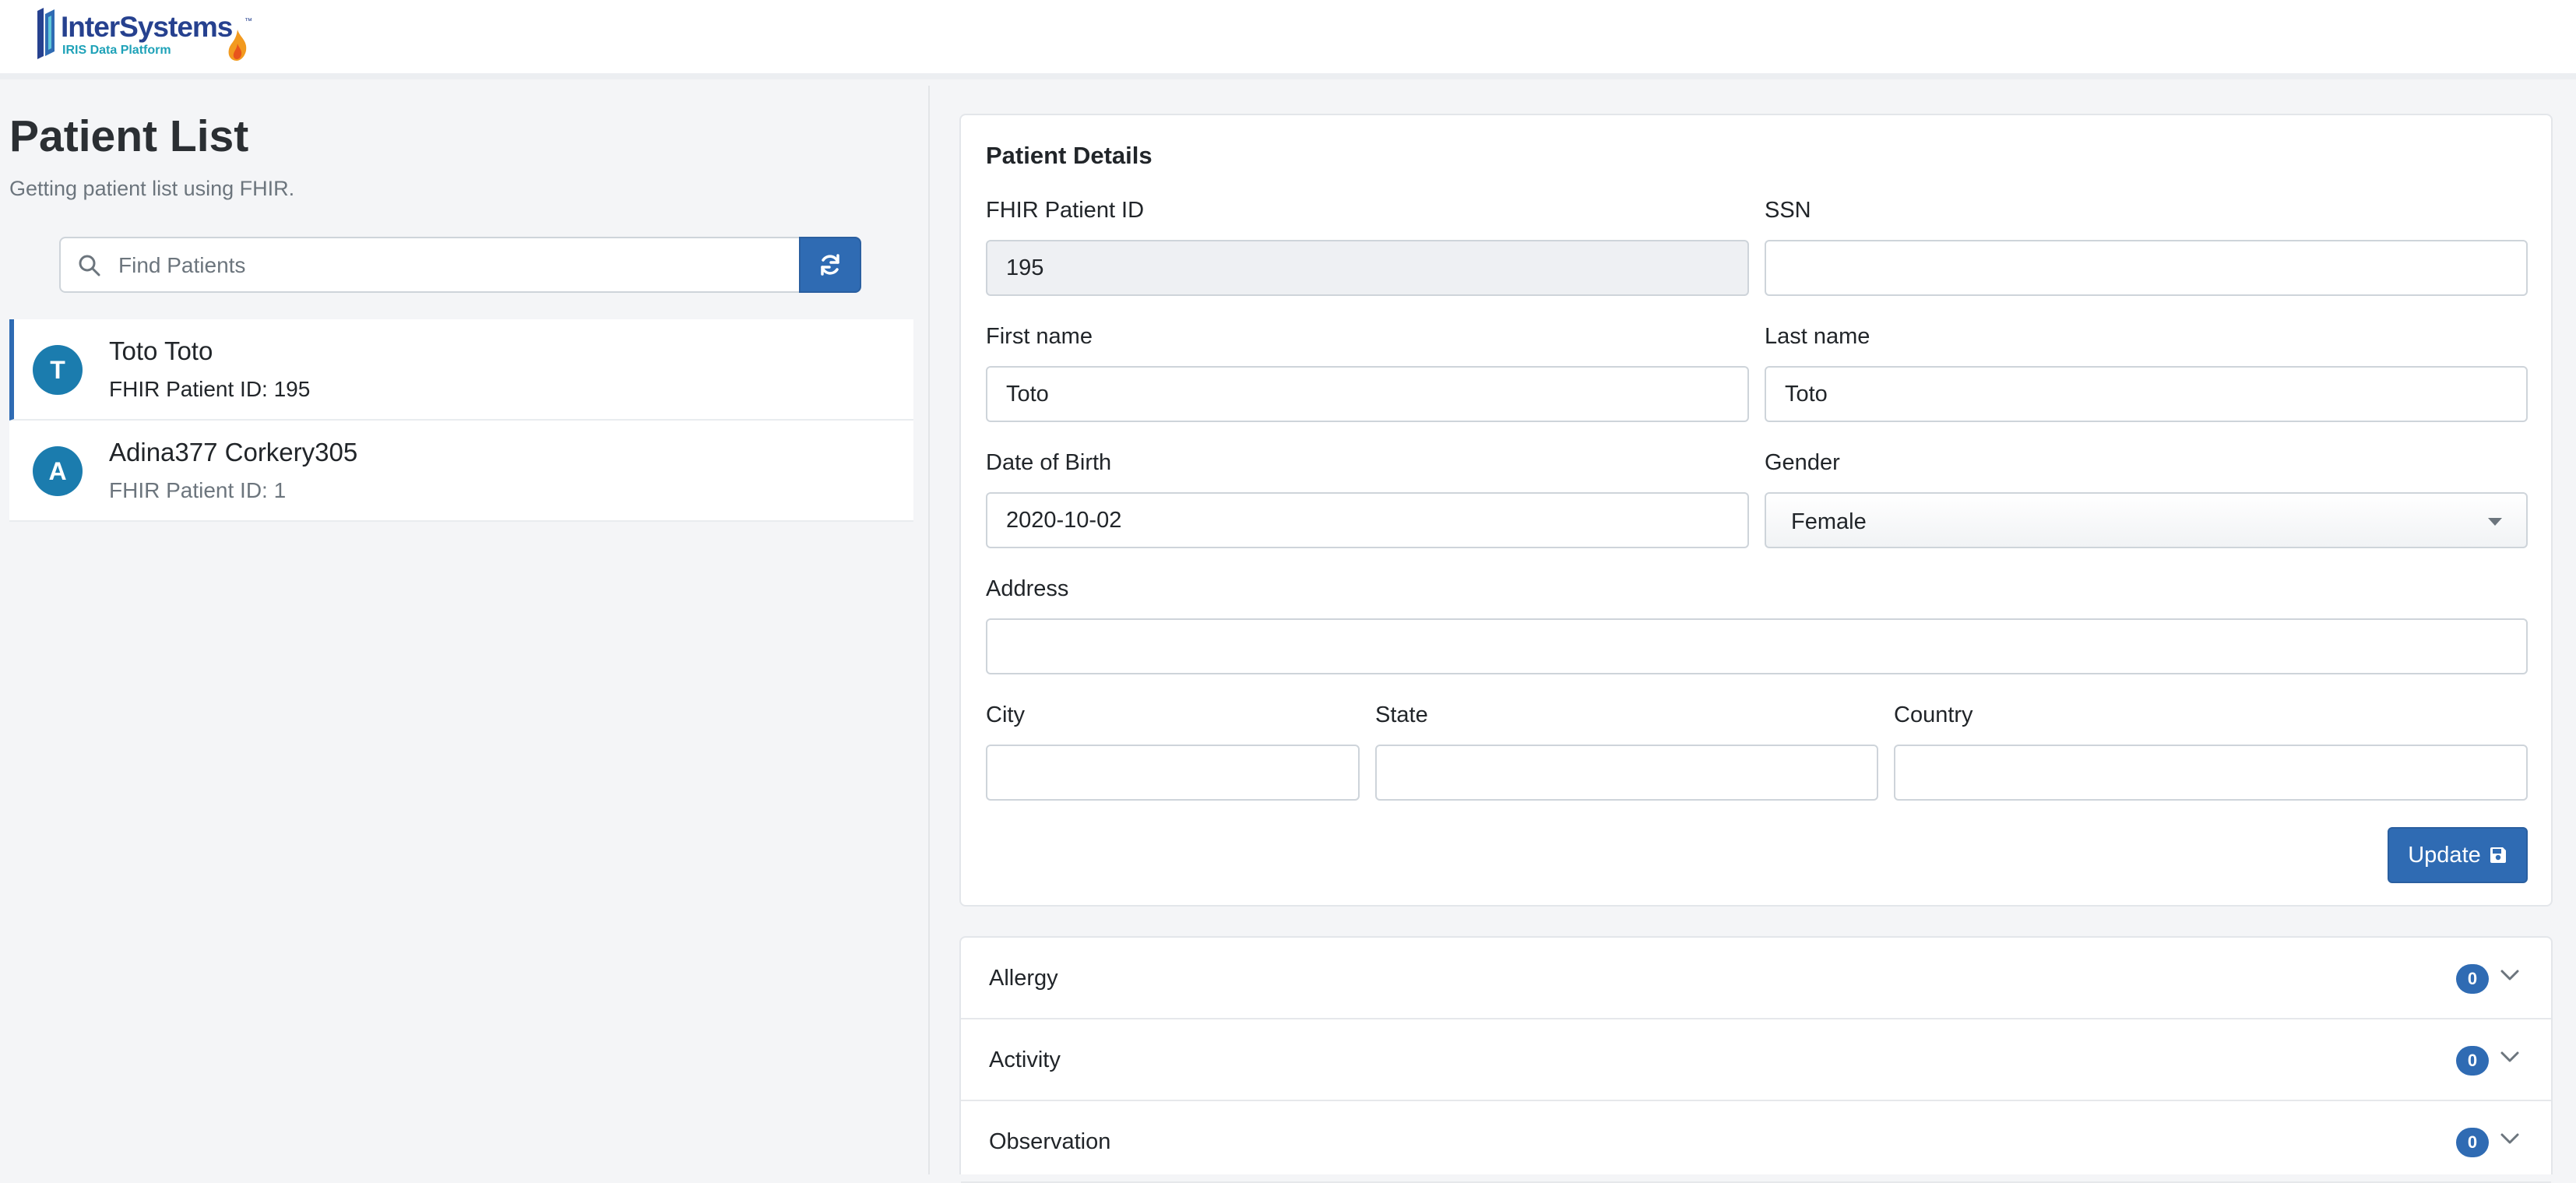 The height and width of the screenshot is (1183, 2576). I want to click on logo-brand-text: InterSystems, so click(147, 27).